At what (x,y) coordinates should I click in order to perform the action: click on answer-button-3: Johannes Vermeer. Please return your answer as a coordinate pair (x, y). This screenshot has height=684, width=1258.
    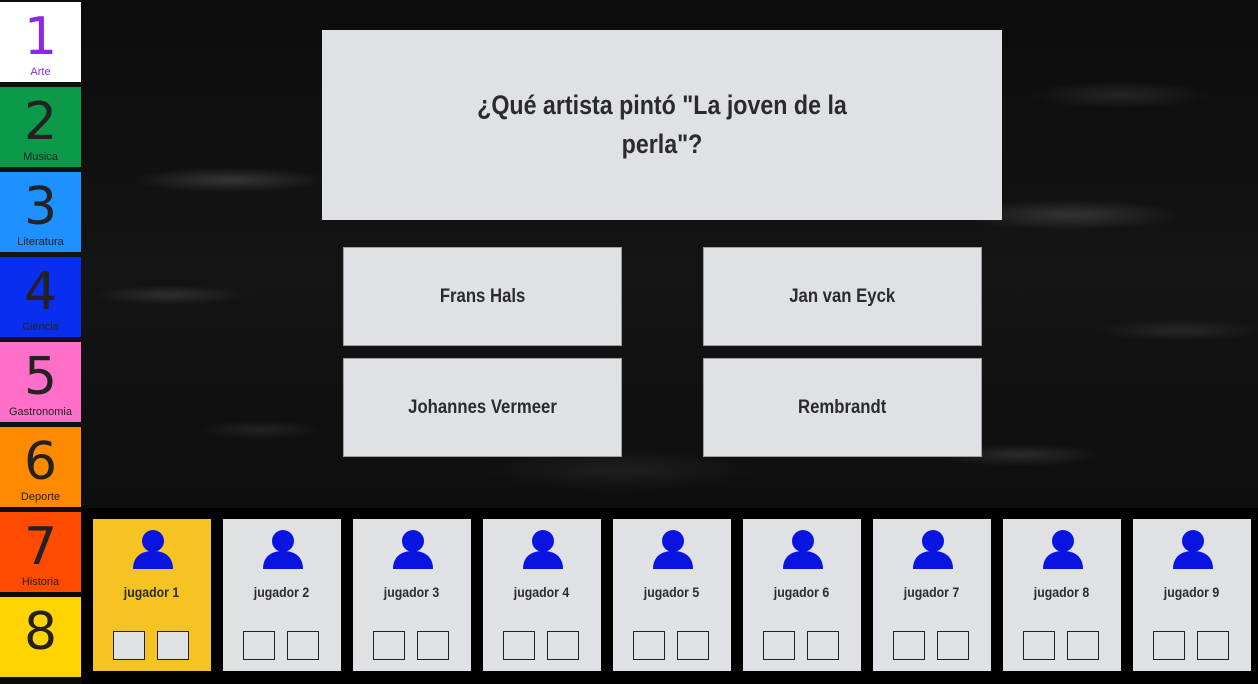
    Looking at the image, I should click on (482, 407).